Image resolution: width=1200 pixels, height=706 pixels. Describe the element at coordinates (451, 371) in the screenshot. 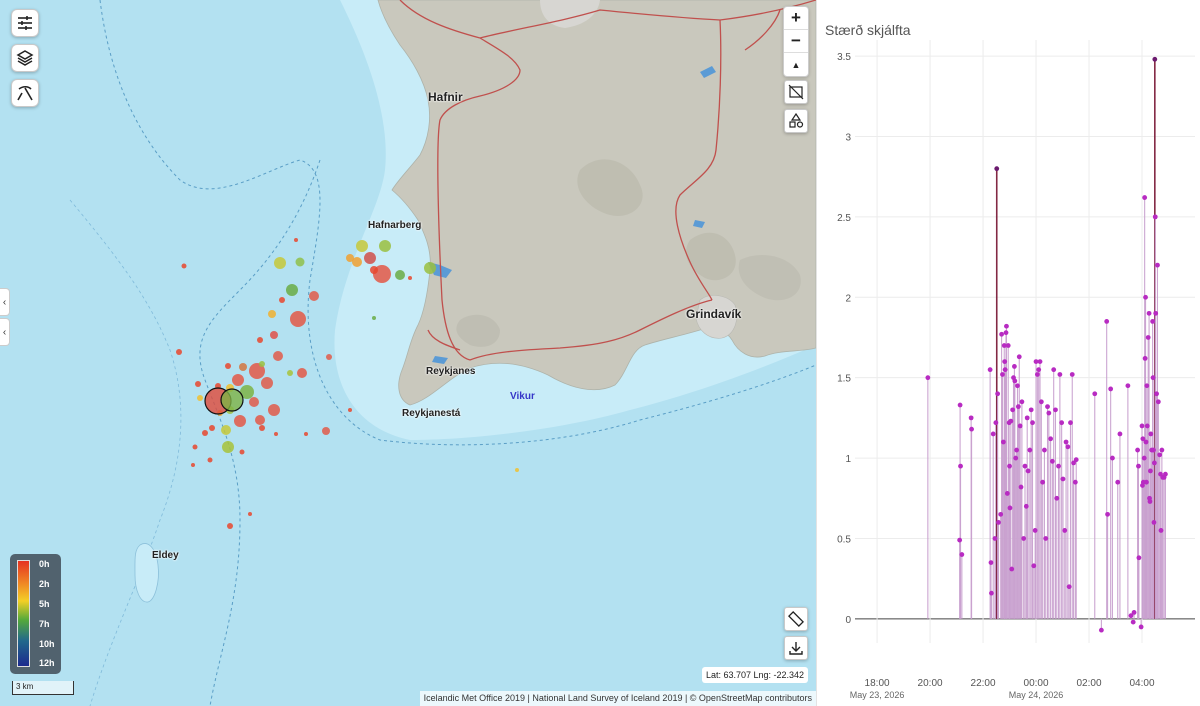

I see `place-label-reykjanes: Reykjanes` at that location.